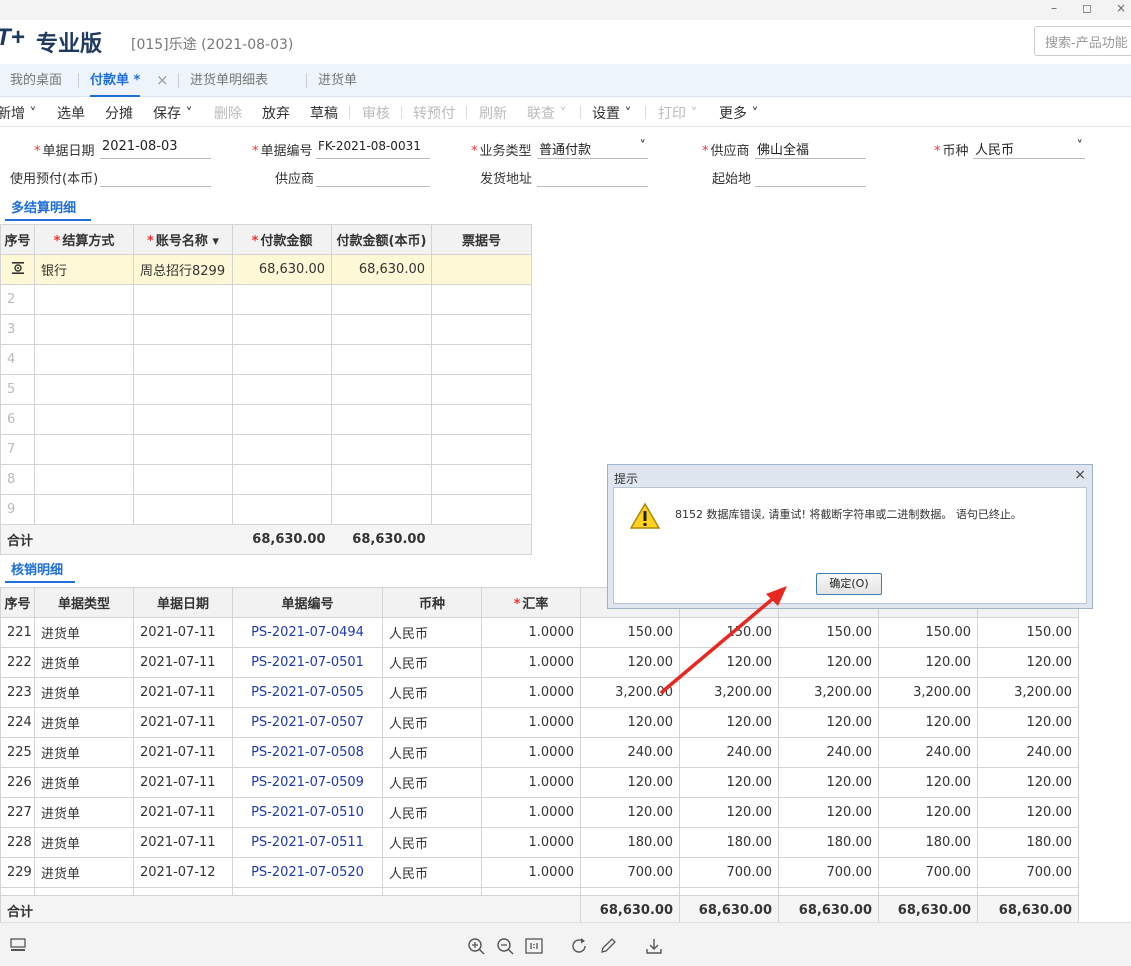 The height and width of the screenshot is (966, 1131). I want to click on download-icon, so click(654, 946).